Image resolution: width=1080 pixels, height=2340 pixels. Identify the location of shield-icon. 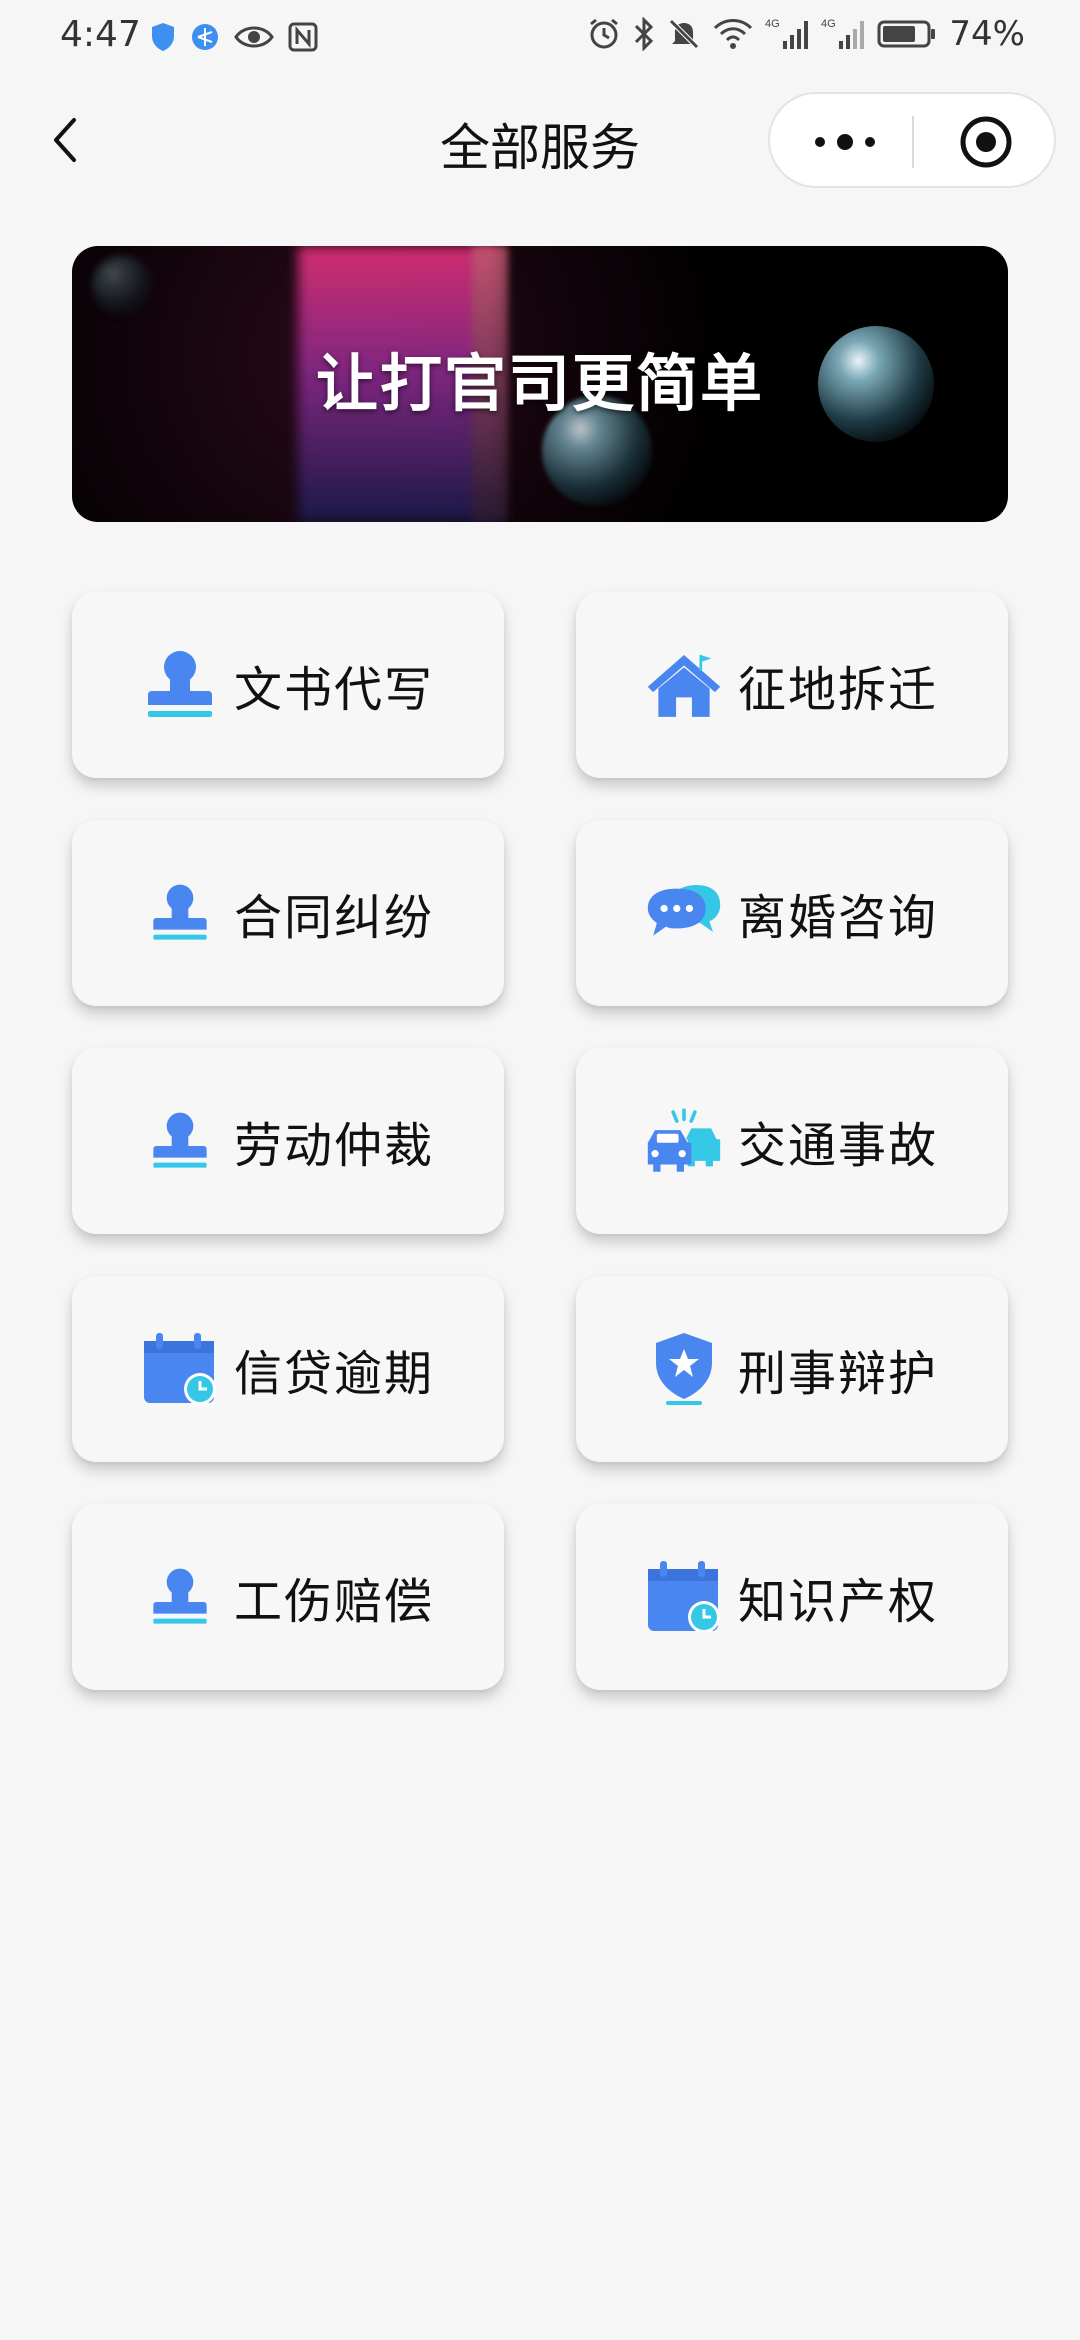
(163, 37).